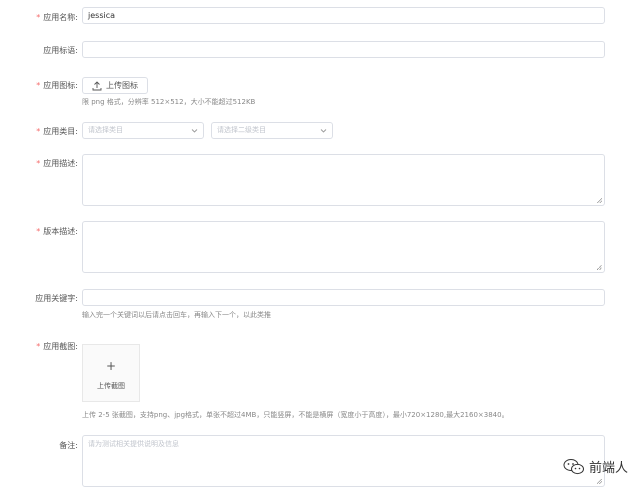 The image size is (640, 496). What do you see at coordinates (176, 315) in the screenshot?
I see `keywords-hint: 输入完一个关键词以后请点击回车，再输入下一个，以此类推` at bounding box center [176, 315].